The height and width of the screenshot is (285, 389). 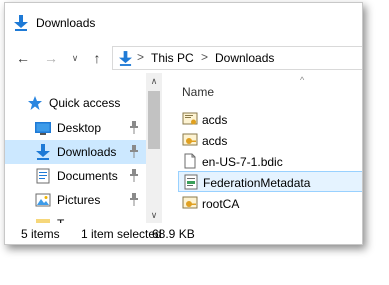 I want to click on scroll-down-button: ∨, so click(x=154, y=215).